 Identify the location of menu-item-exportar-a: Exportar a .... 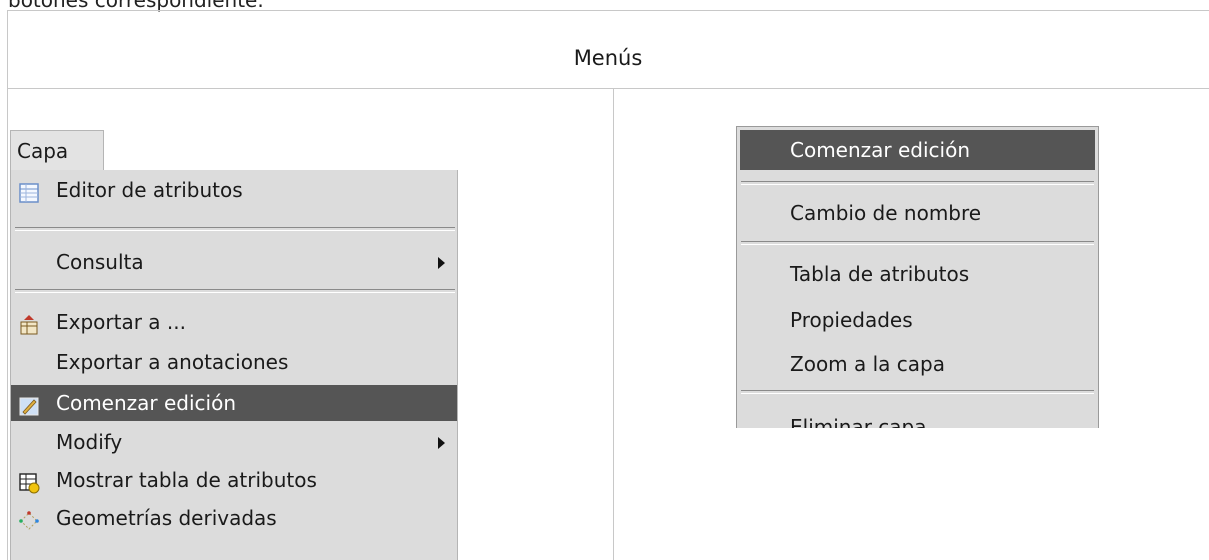
(234, 322).